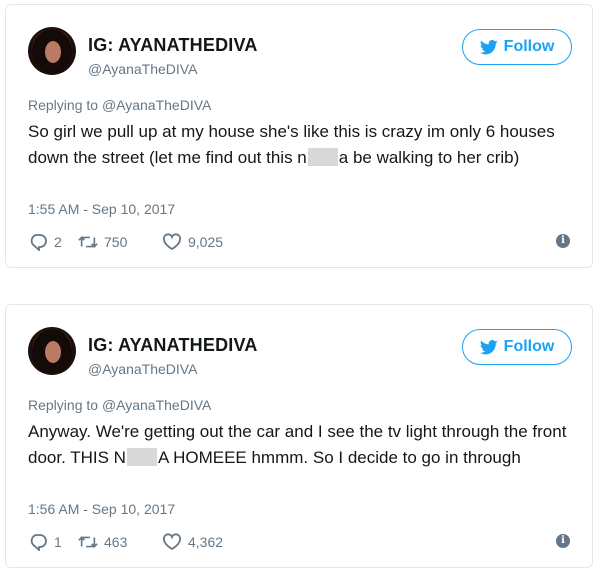 The width and height of the screenshot is (600, 573). What do you see at coordinates (429, 157) in the screenshot?
I see `tweet-text-part: a be walking to her crib)` at bounding box center [429, 157].